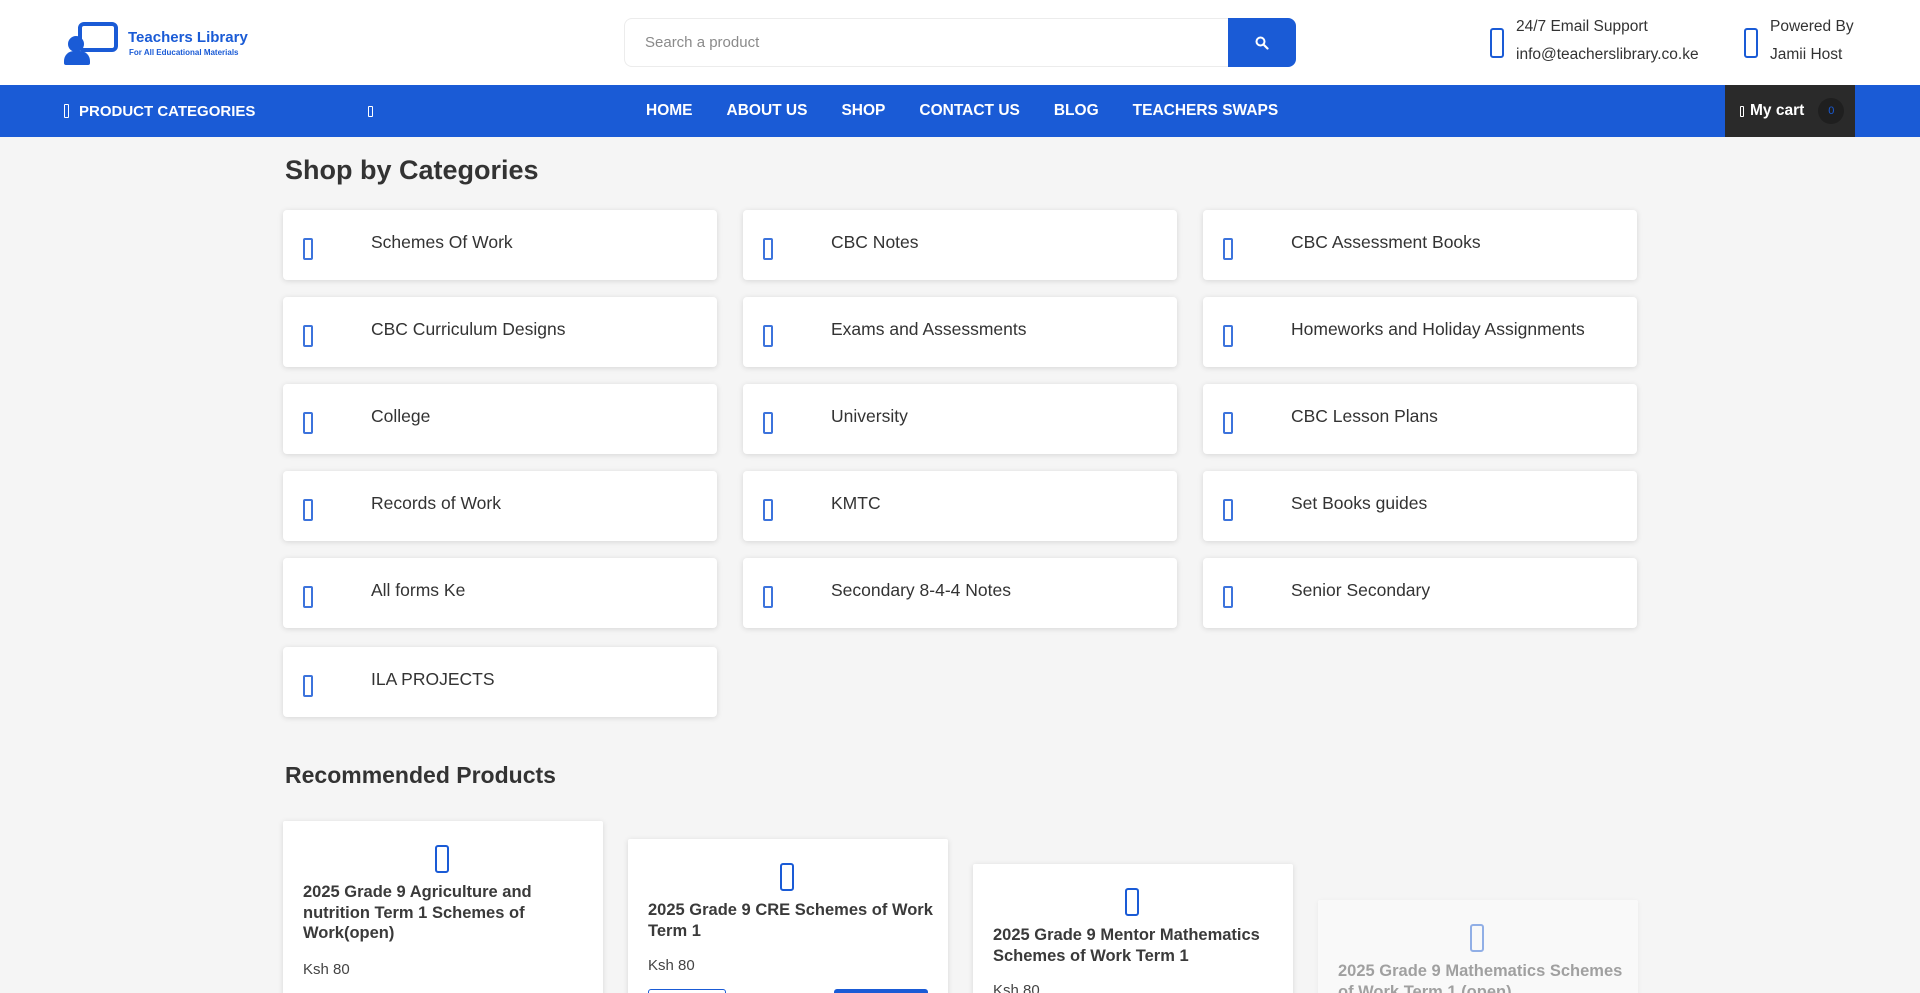 The height and width of the screenshot is (993, 1920). What do you see at coordinates (1582, 26) in the screenshot?
I see `support-label: 24/7 Email Support` at bounding box center [1582, 26].